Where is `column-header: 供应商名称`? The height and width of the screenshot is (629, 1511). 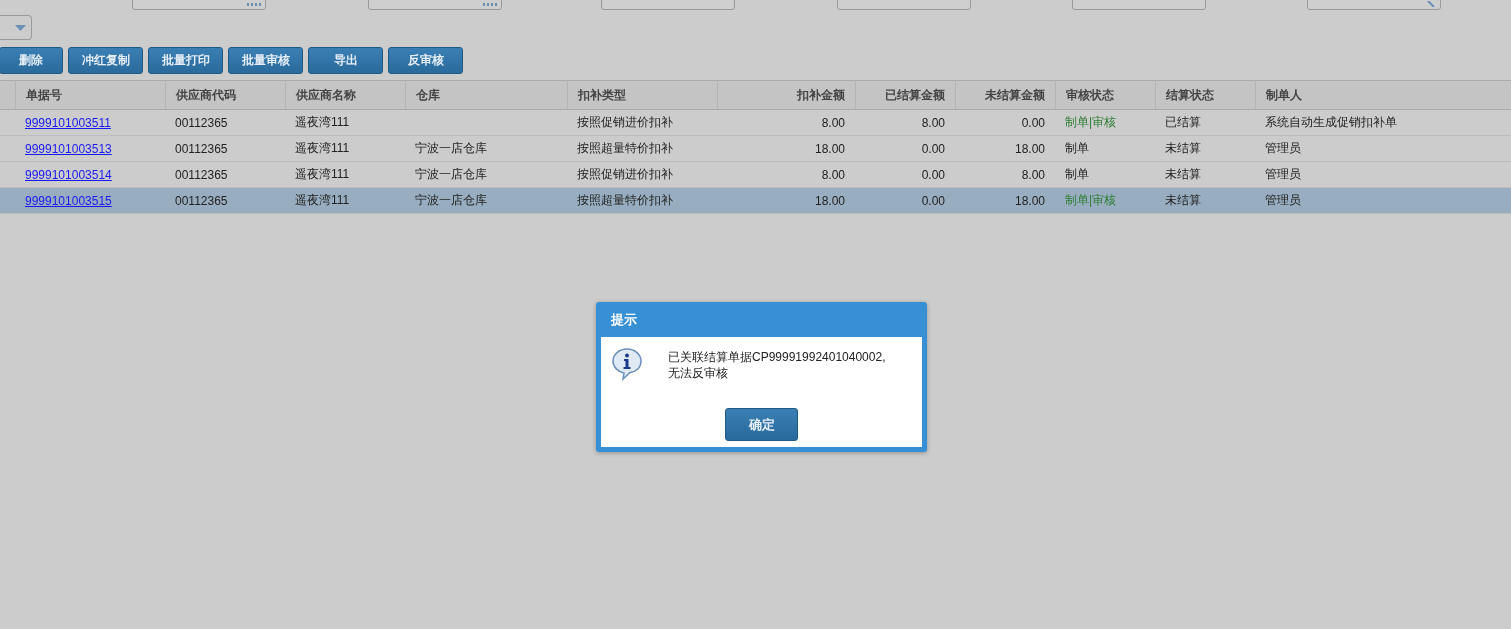 column-header: 供应商名称 is located at coordinates (345, 95).